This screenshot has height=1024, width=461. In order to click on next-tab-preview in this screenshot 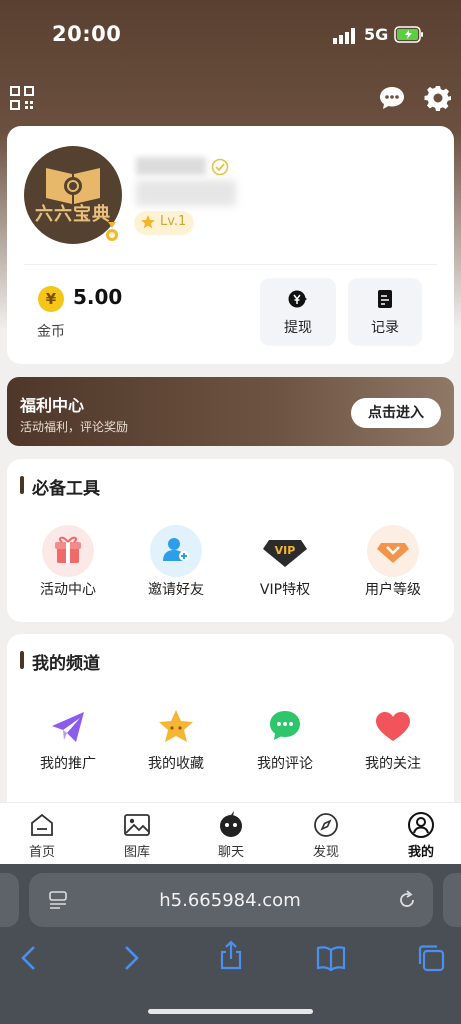, I will do `click(452, 900)`.